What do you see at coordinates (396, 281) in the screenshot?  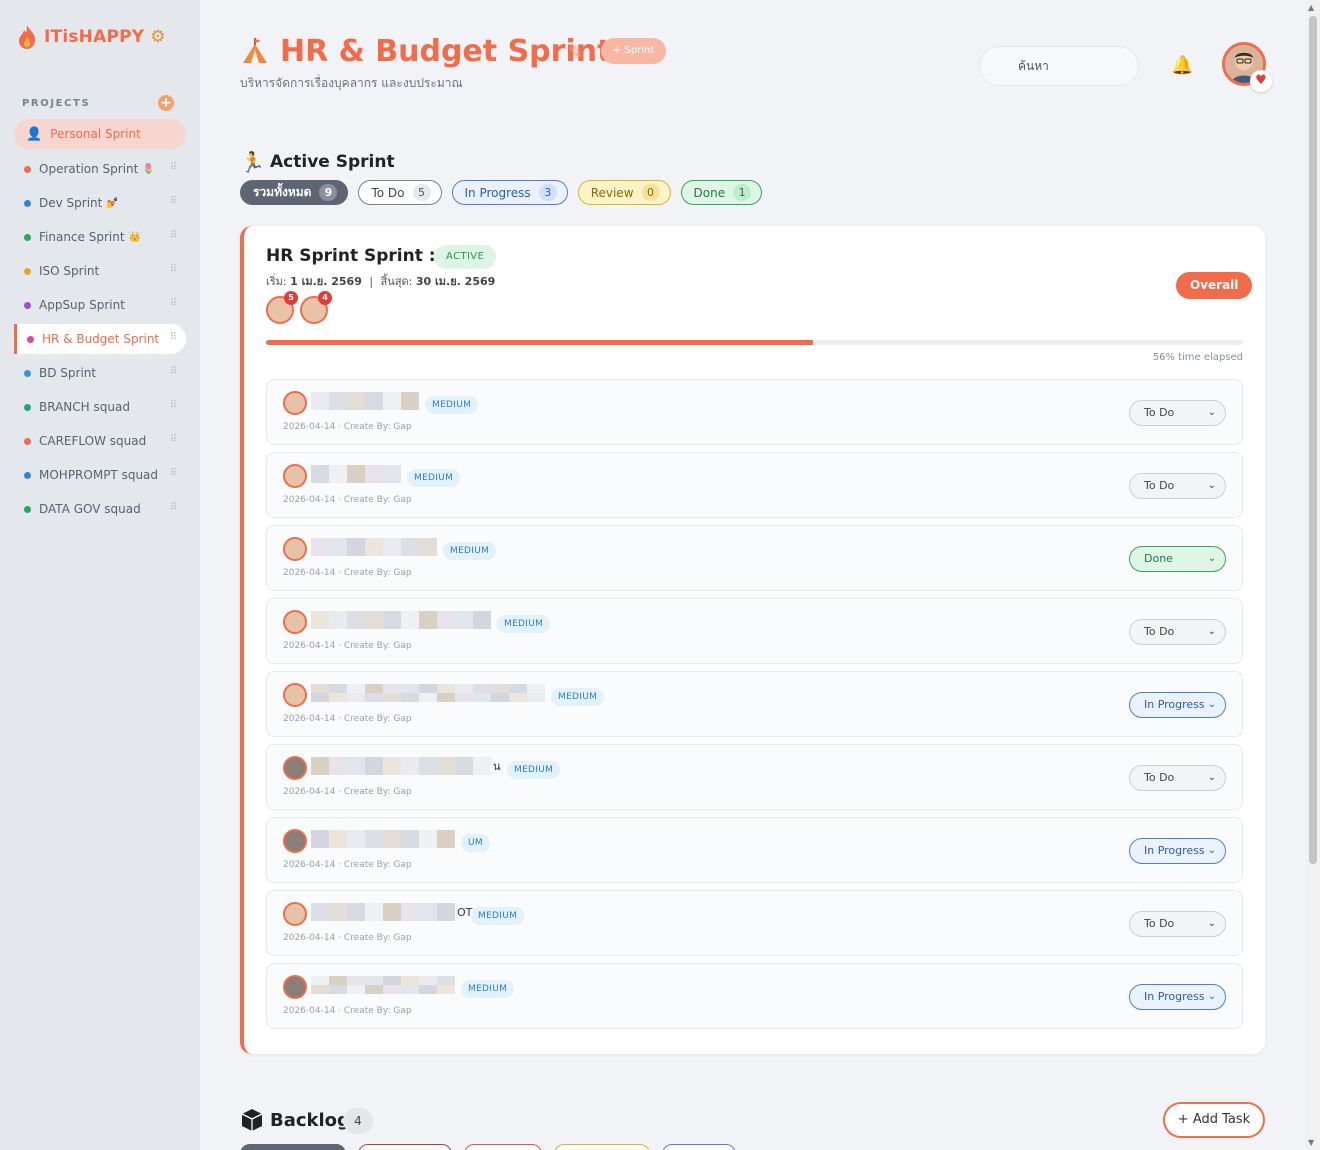 I see `end-label: สิ้นสุด:` at bounding box center [396, 281].